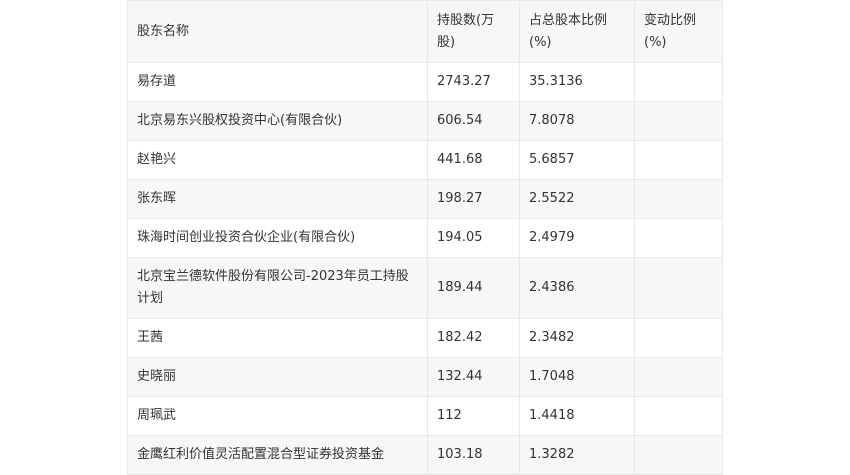 The height and width of the screenshot is (475, 850). Describe the element at coordinates (577, 416) in the screenshot. I see `cell-ratio: 1.4418` at that location.